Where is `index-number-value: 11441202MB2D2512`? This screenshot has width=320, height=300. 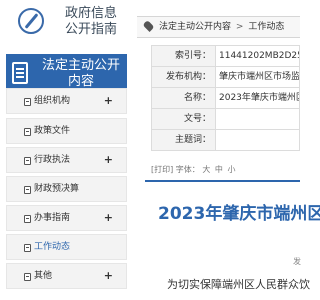
index-number-value: 11441202MB2D2512 is located at coordinates (257, 56).